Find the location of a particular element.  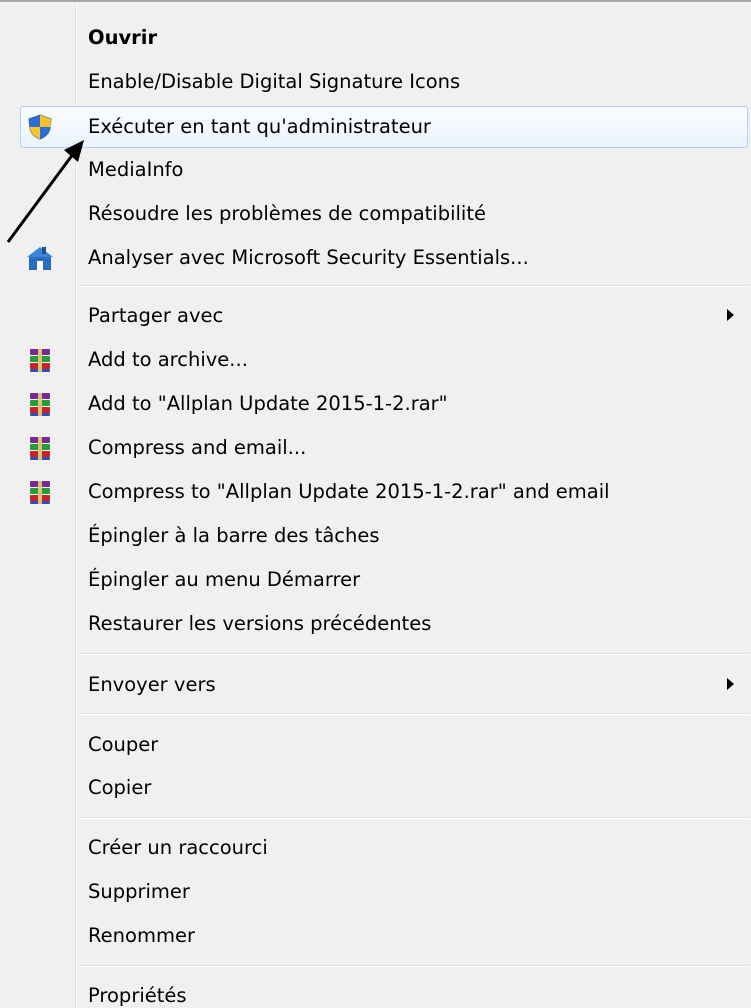

menu-item-label: Restaurer les versions précédentes is located at coordinates (260, 623).